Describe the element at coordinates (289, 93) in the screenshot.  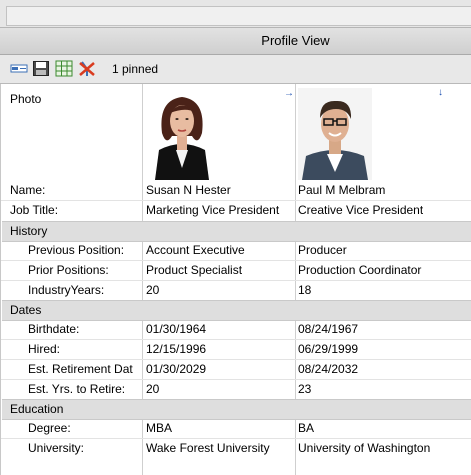
I see `pinned-icon: →` at that location.